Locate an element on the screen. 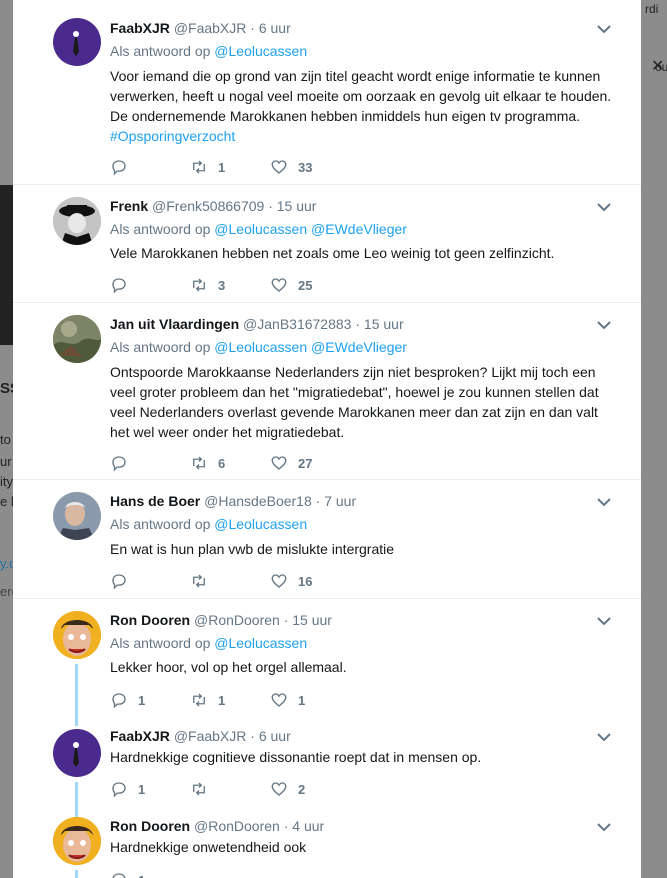  like-button: 1 is located at coordinates (287, 700).